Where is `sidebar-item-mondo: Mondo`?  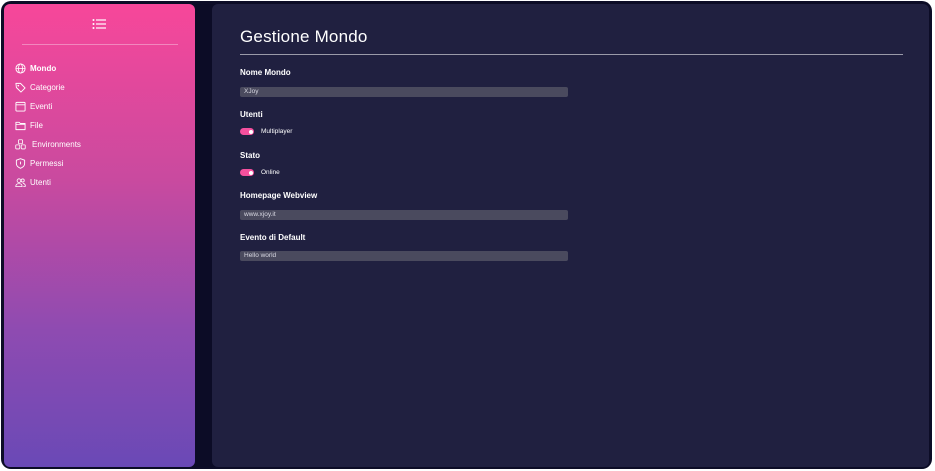
sidebar-item-mondo: Mondo is located at coordinates (48, 68).